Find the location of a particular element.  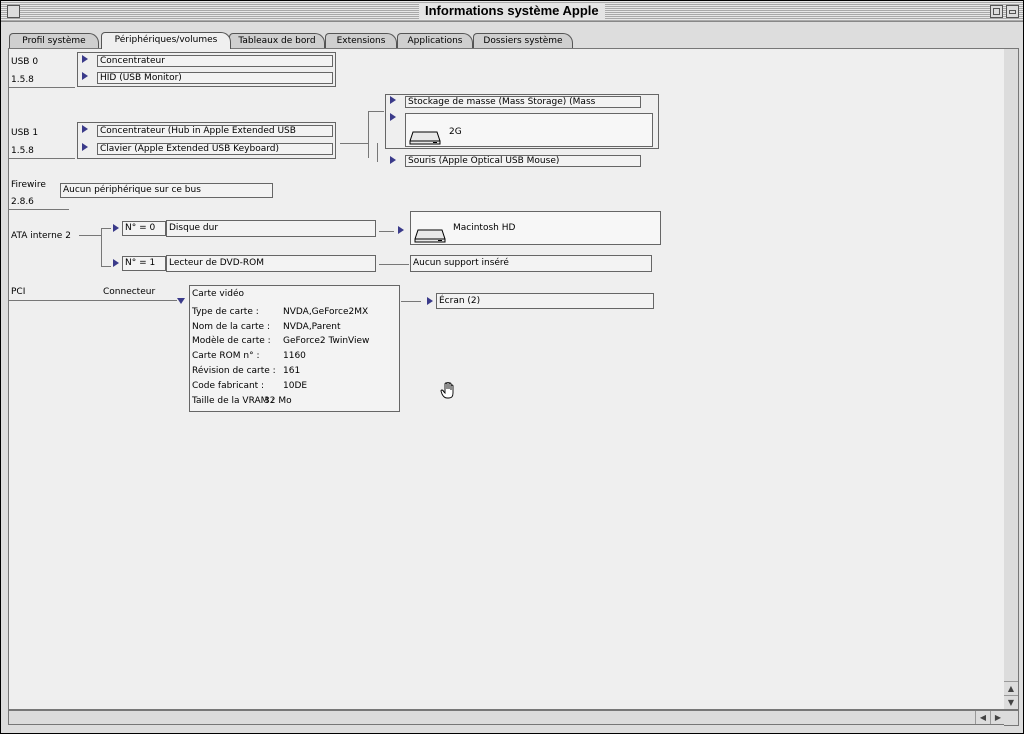

card-revision-value: 161 is located at coordinates (292, 371).